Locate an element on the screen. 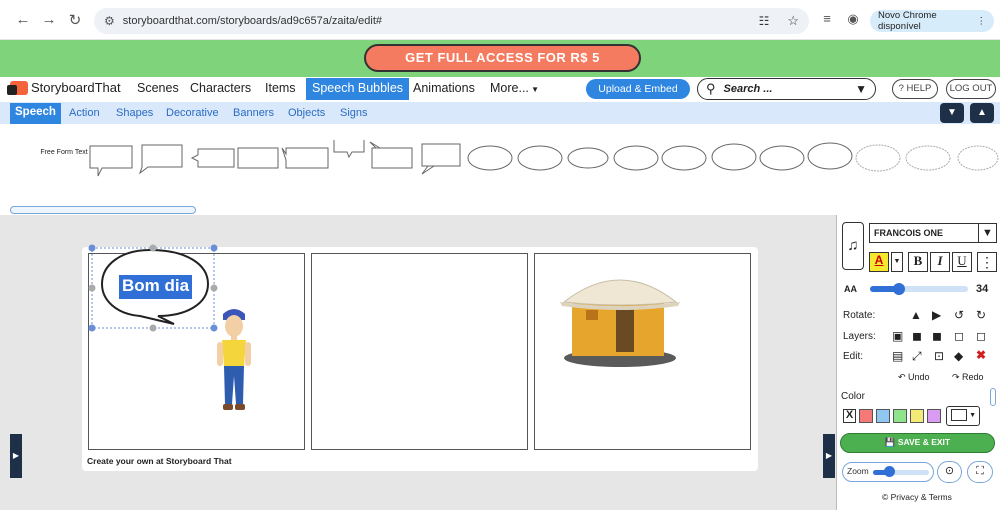 The width and height of the screenshot is (1000, 510). translate-icon: ☷ is located at coordinates (764, 21).